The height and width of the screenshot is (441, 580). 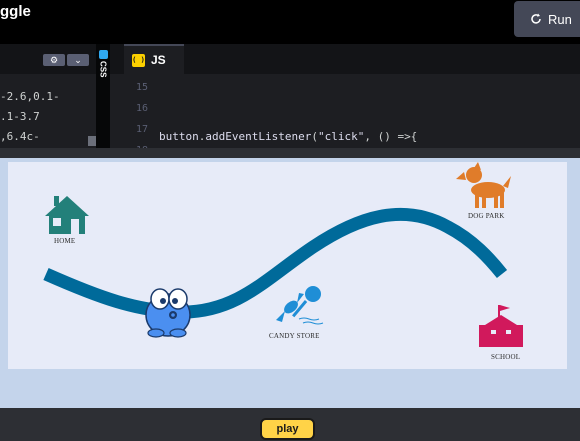 What do you see at coordinates (506, 357) in the screenshot?
I see `school-label: SCHOOL` at bounding box center [506, 357].